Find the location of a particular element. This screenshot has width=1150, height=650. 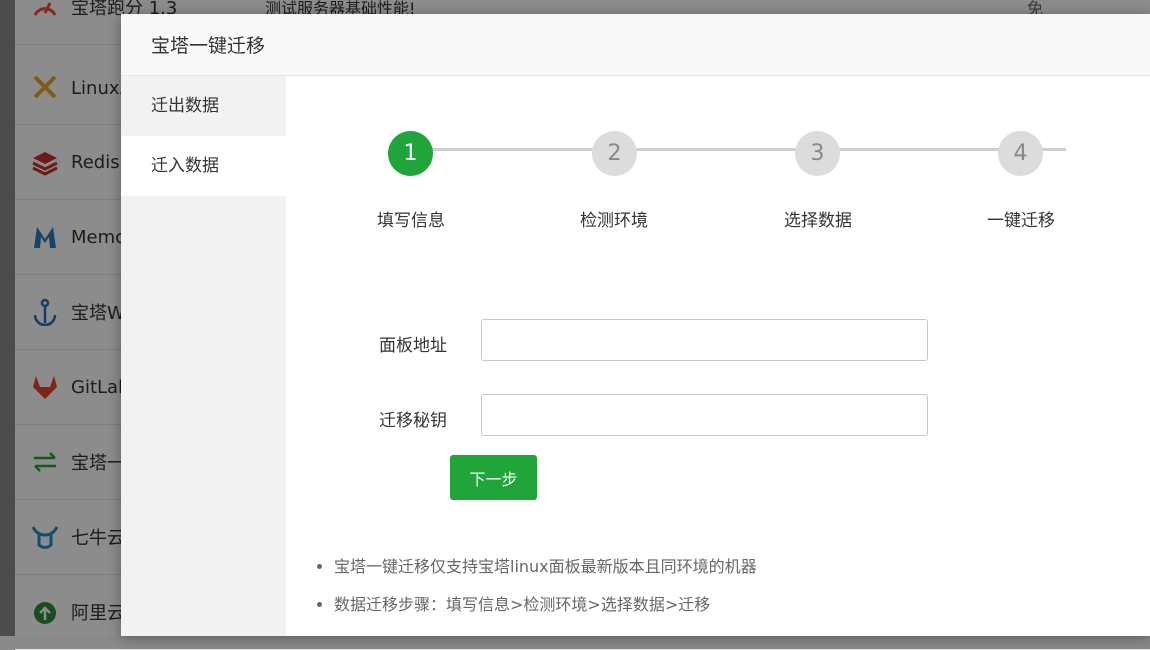

step-1-circle: 1 is located at coordinates (410, 153).